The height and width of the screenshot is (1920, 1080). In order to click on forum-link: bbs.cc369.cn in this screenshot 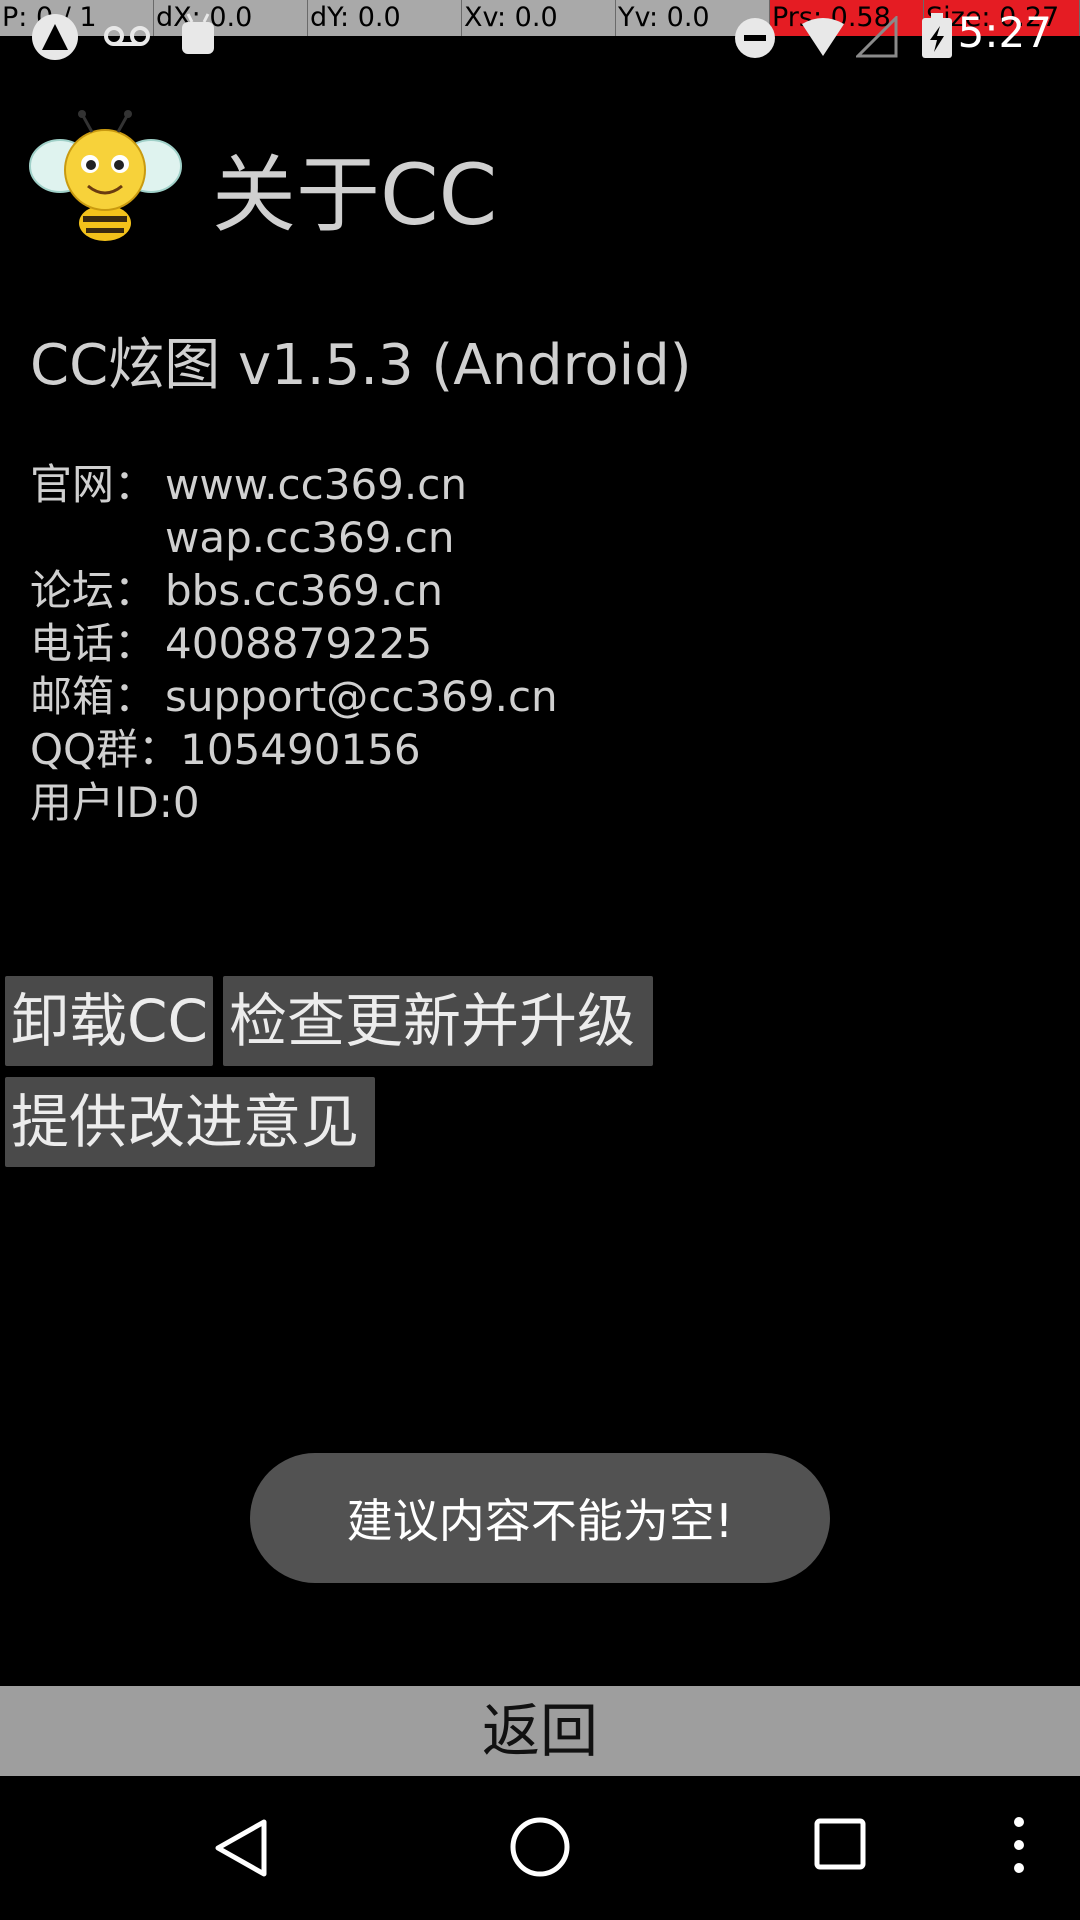, I will do `click(304, 590)`.